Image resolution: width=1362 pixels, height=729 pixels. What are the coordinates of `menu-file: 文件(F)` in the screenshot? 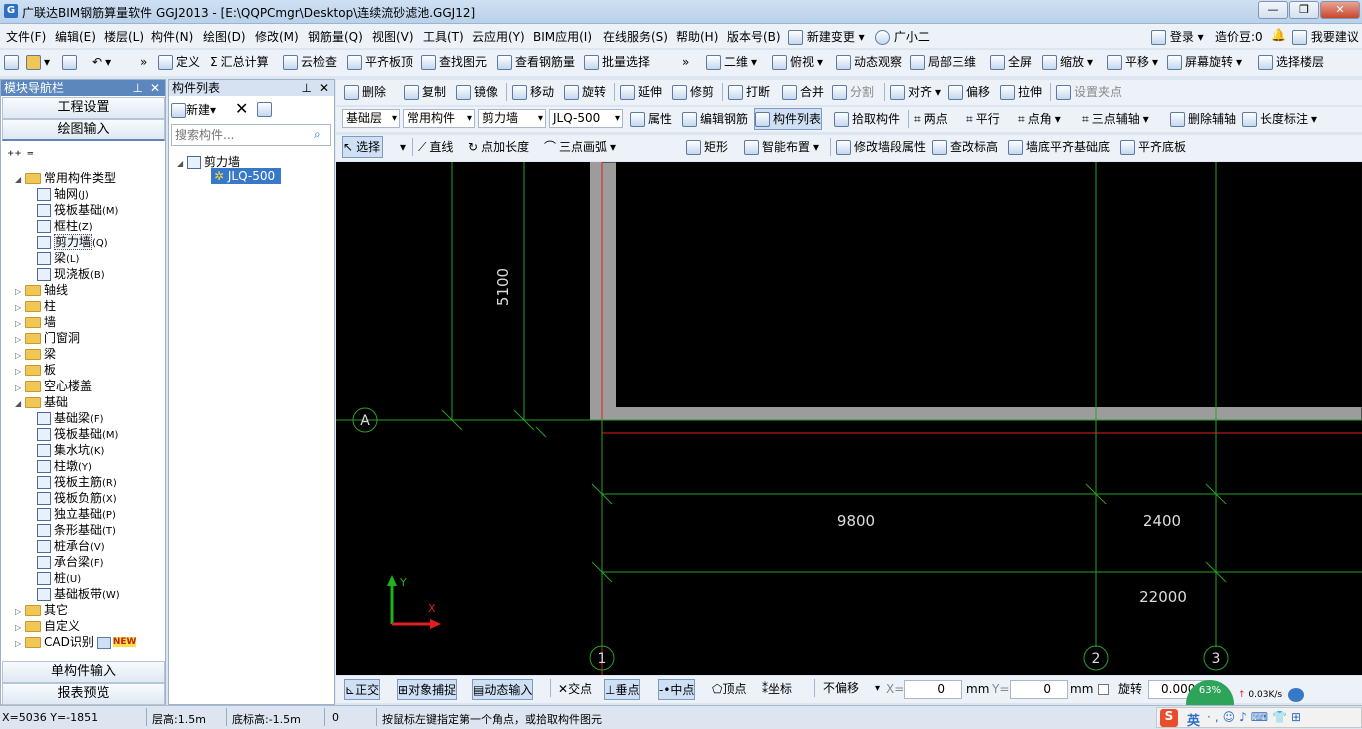 It's located at (26, 36).